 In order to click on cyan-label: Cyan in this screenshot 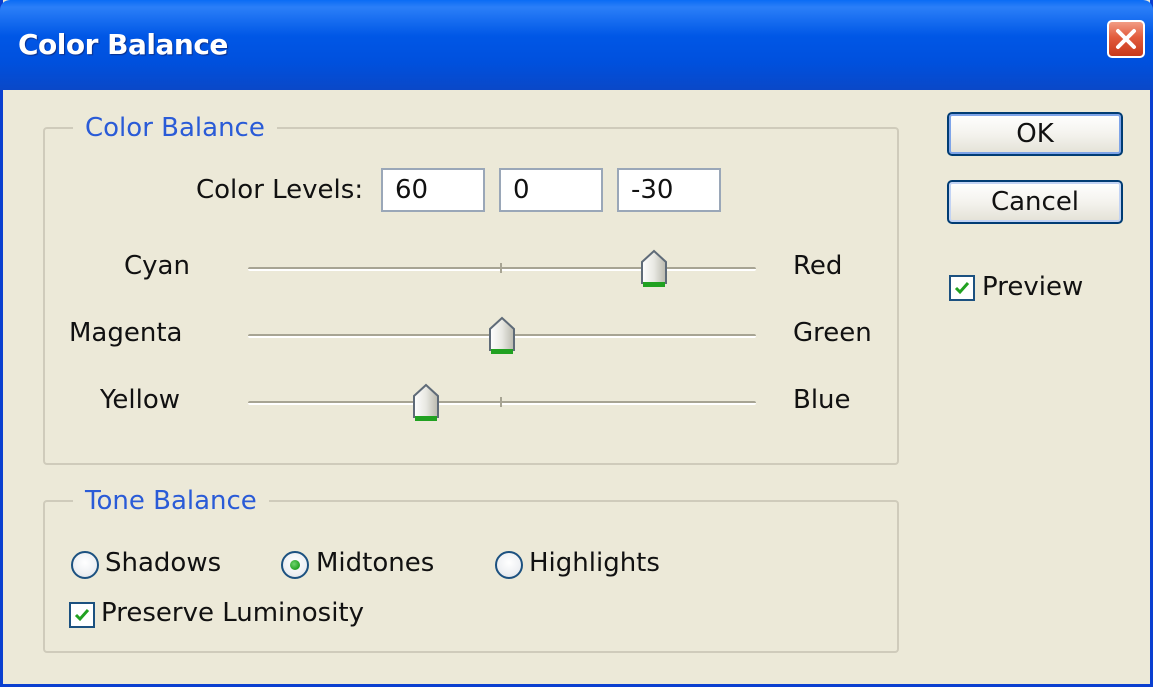, I will do `click(157, 266)`.